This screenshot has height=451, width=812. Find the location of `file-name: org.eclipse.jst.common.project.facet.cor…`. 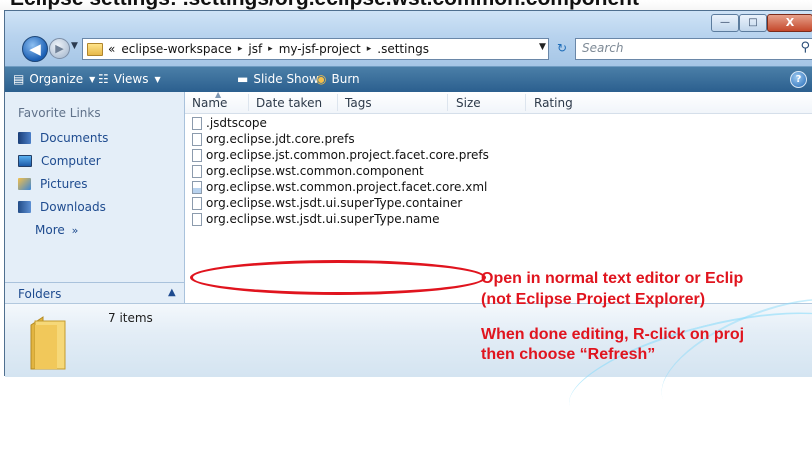

file-name: org.eclipse.jst.common.project.facet.cor… is located at coordinates (347, 155).